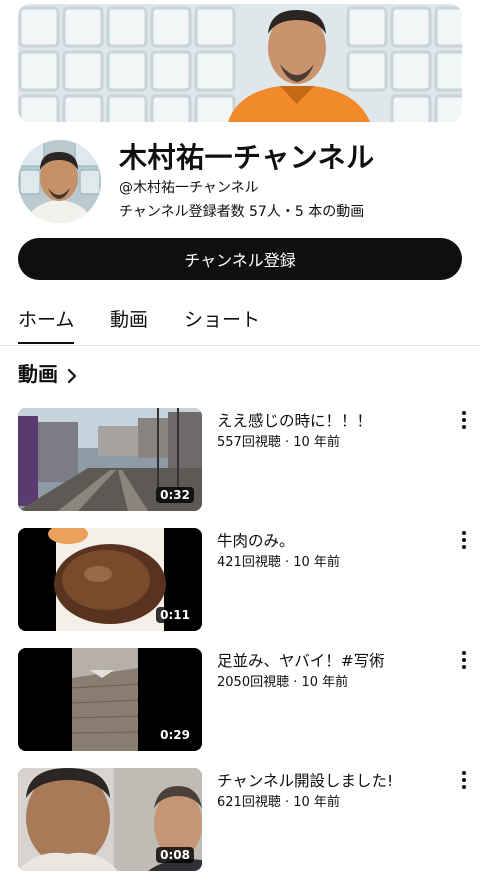  What do you see at coordinates (278, 802) in the screenshot?
I see `video-meta: 621回視聴 · 10 年前` at bounding box center [278, 802].